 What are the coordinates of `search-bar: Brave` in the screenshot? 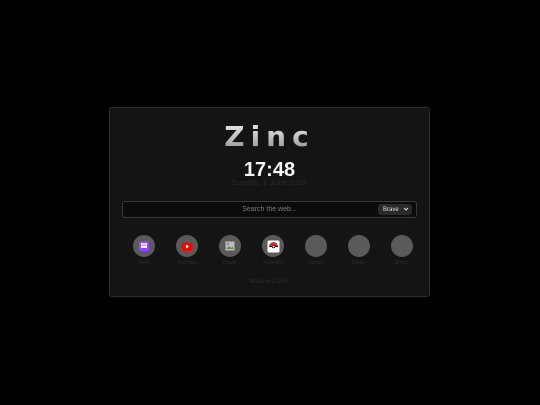 It's located at (269, 209).